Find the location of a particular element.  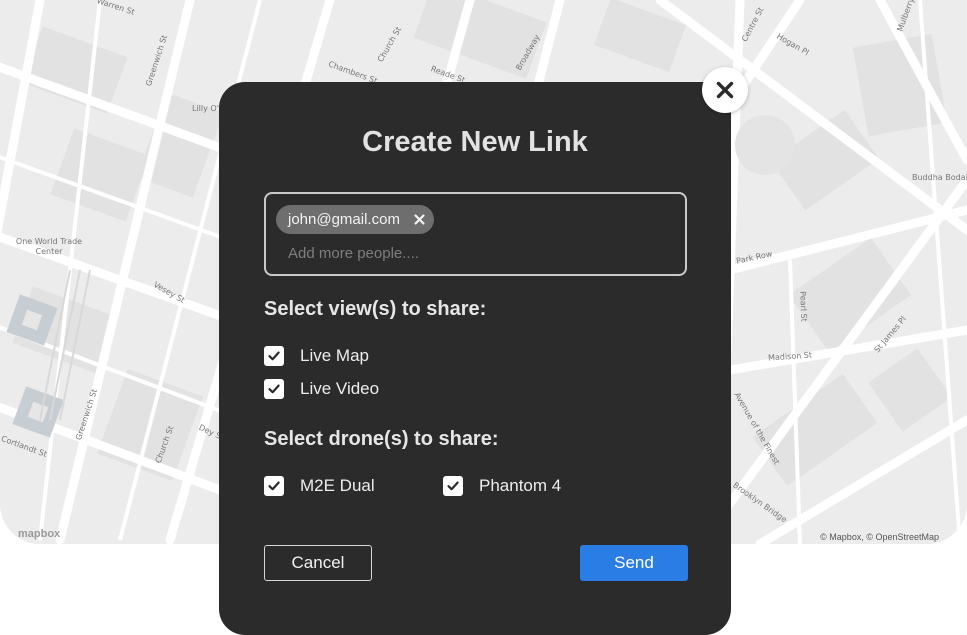

live-map-label: Live Map is located at coordinates (334, 355).